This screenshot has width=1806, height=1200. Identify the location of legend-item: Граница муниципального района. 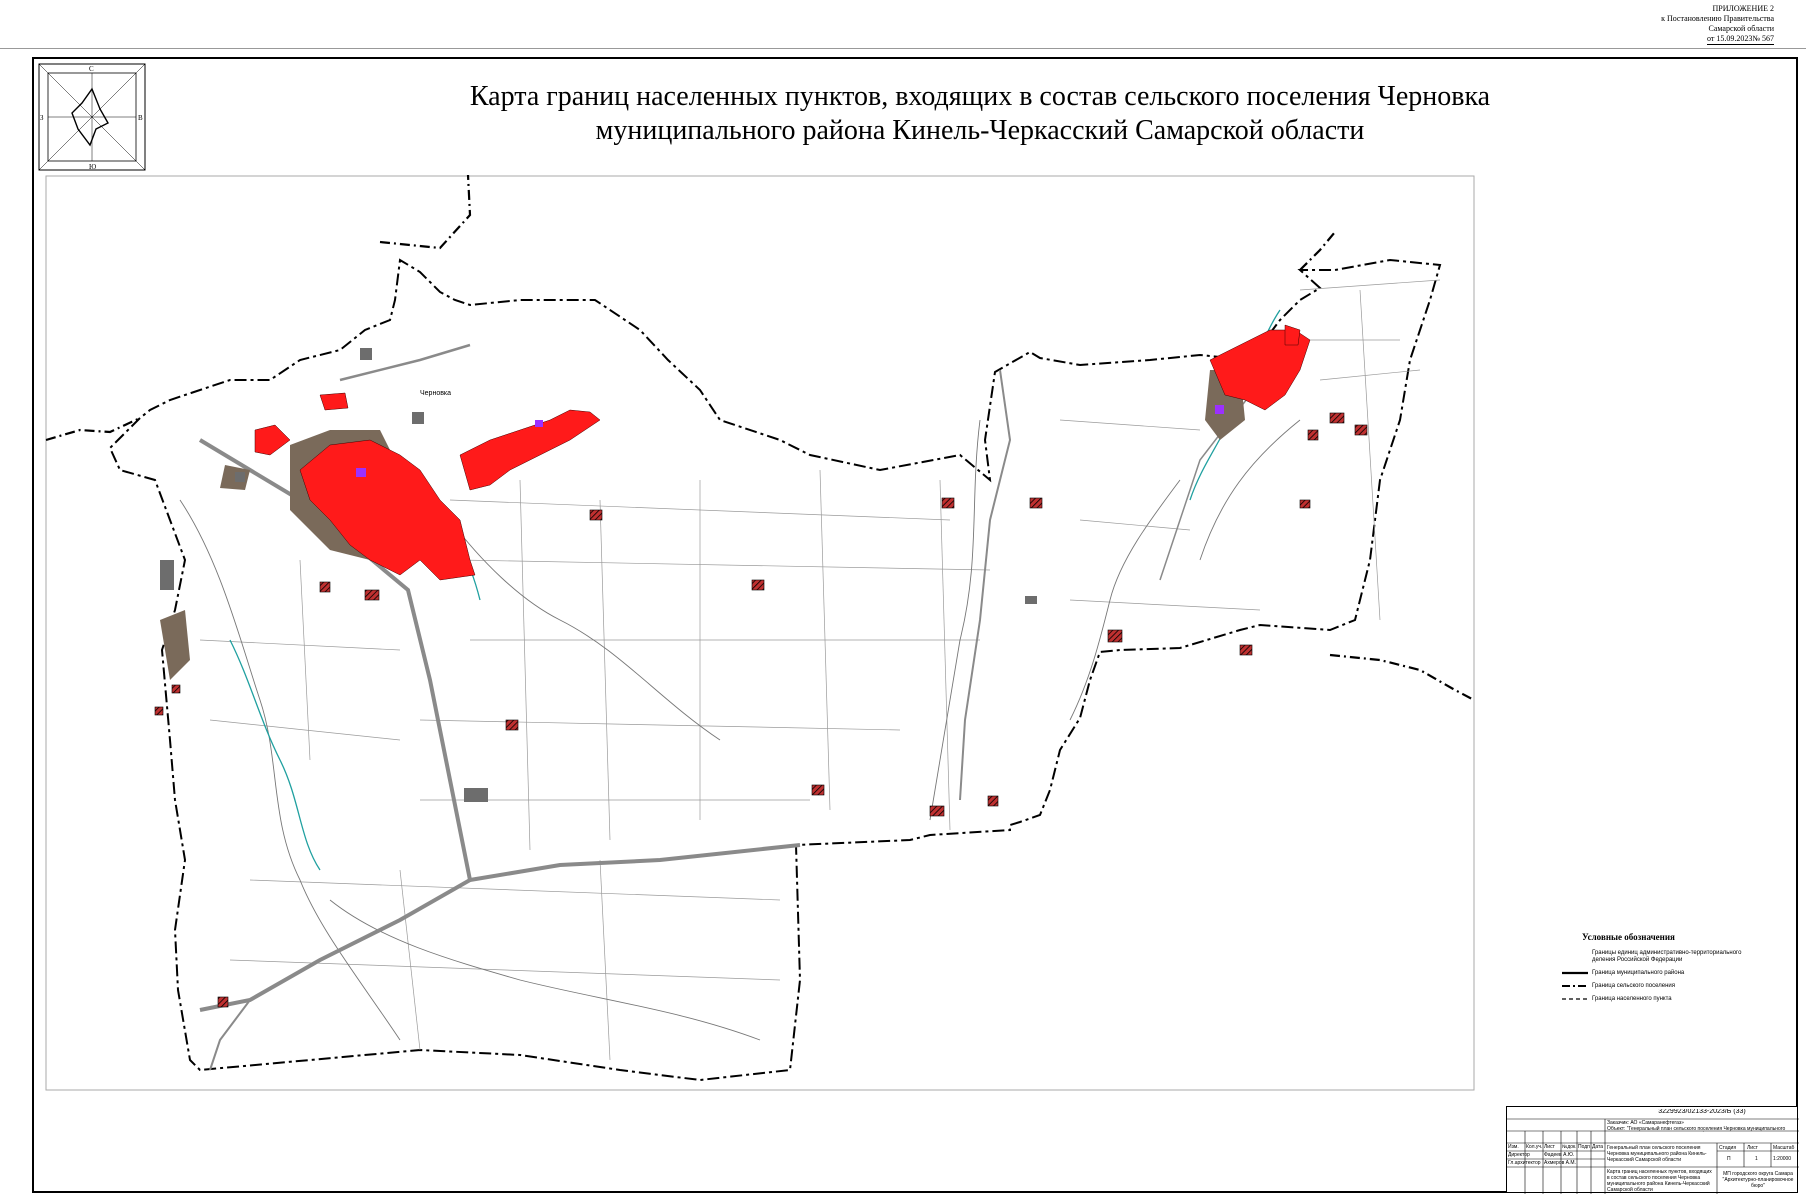
(1662, 973).